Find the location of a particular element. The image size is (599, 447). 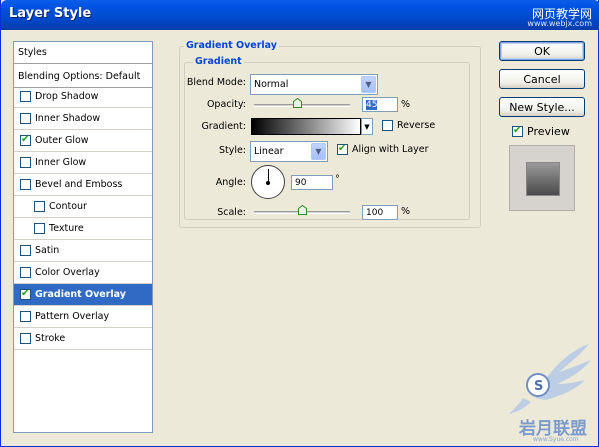

blending-options-item: Blending Options: Default is located at coordinates (83, 77).